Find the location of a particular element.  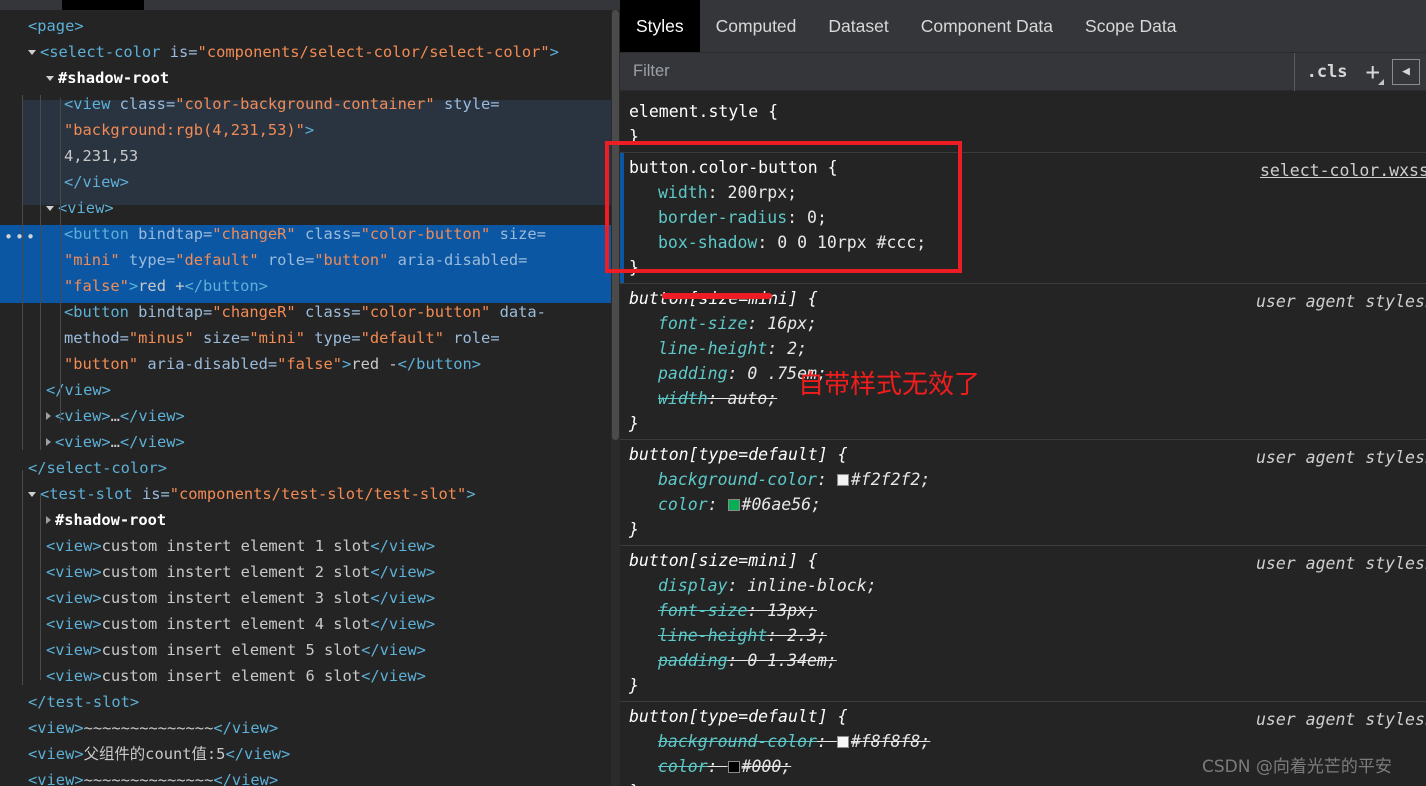

dom-tree-row: <view> is located at coordinates (310, 208).